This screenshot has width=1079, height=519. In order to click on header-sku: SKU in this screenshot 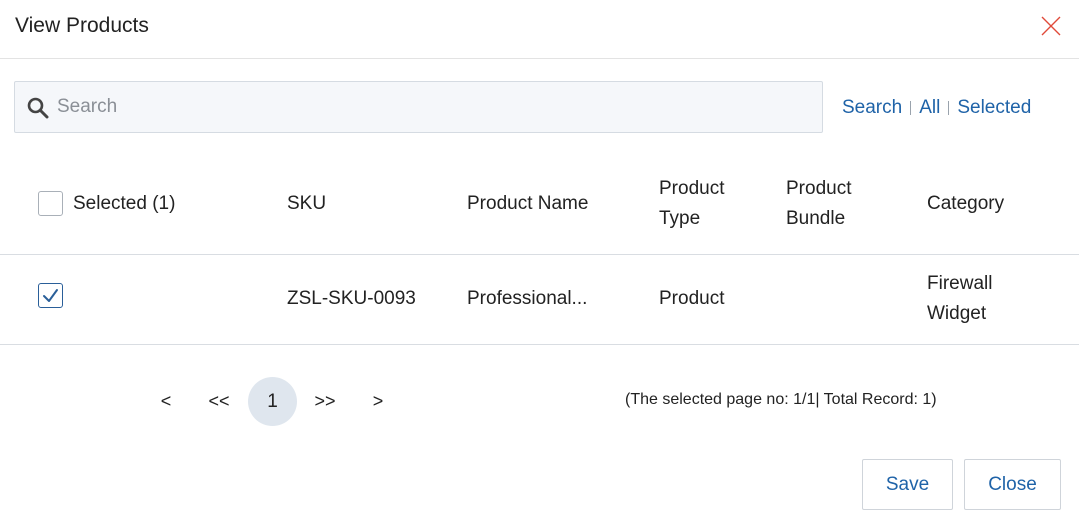, I will do `click(307, 203)`.